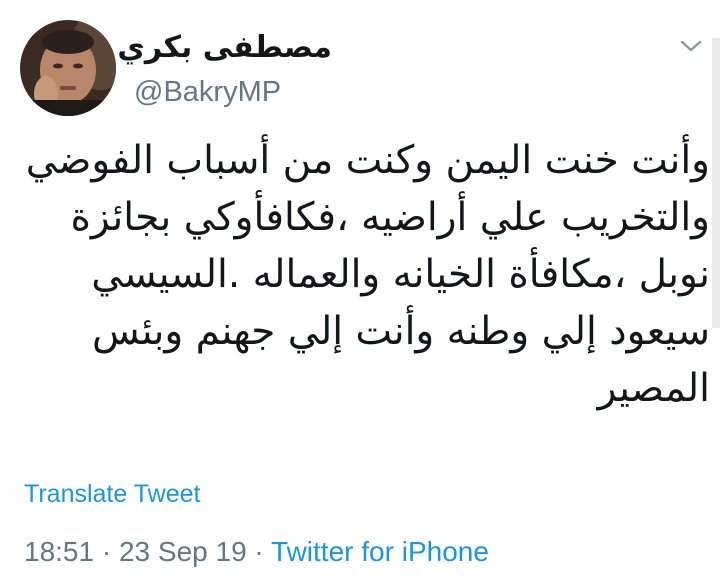 The image size is (720, 582). Describe the element at coordinates (653, 388) in the screenshot. I see `tweet-text-line: المصير` at that location.